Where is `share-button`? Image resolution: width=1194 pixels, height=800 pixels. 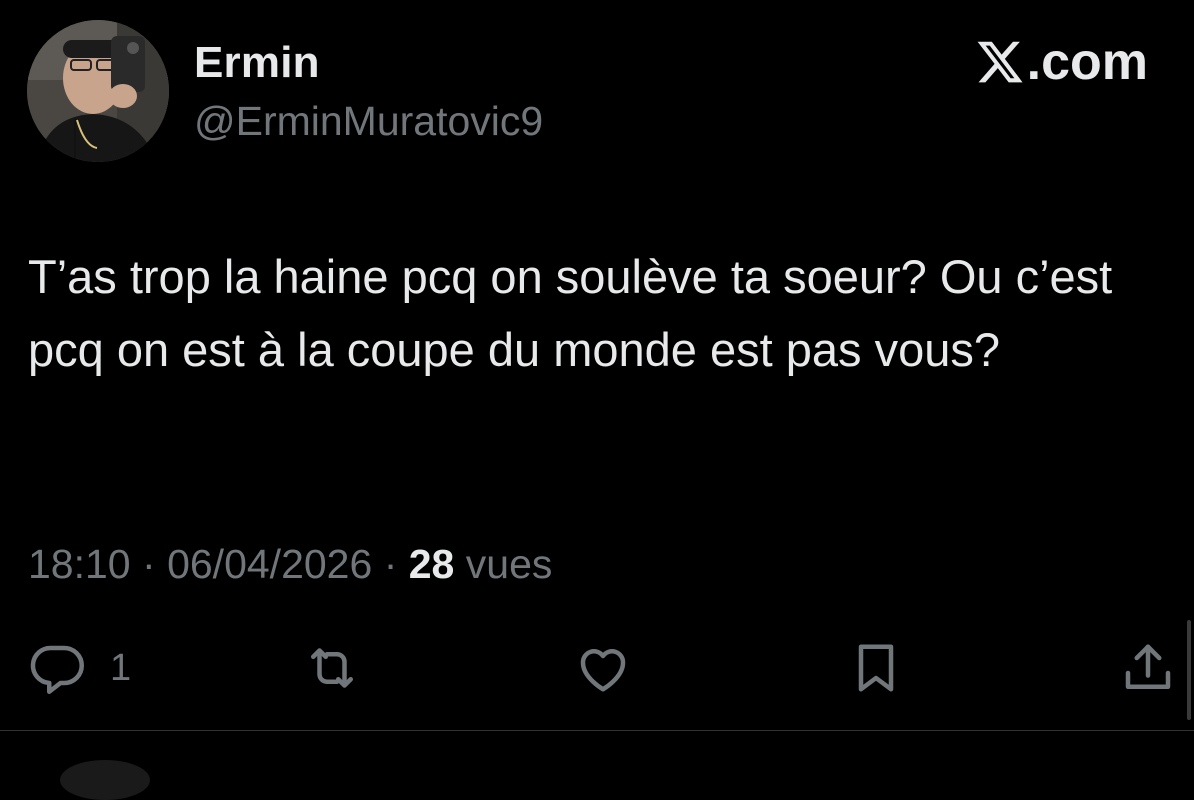
share-button is located at coordinates (1148, 668).